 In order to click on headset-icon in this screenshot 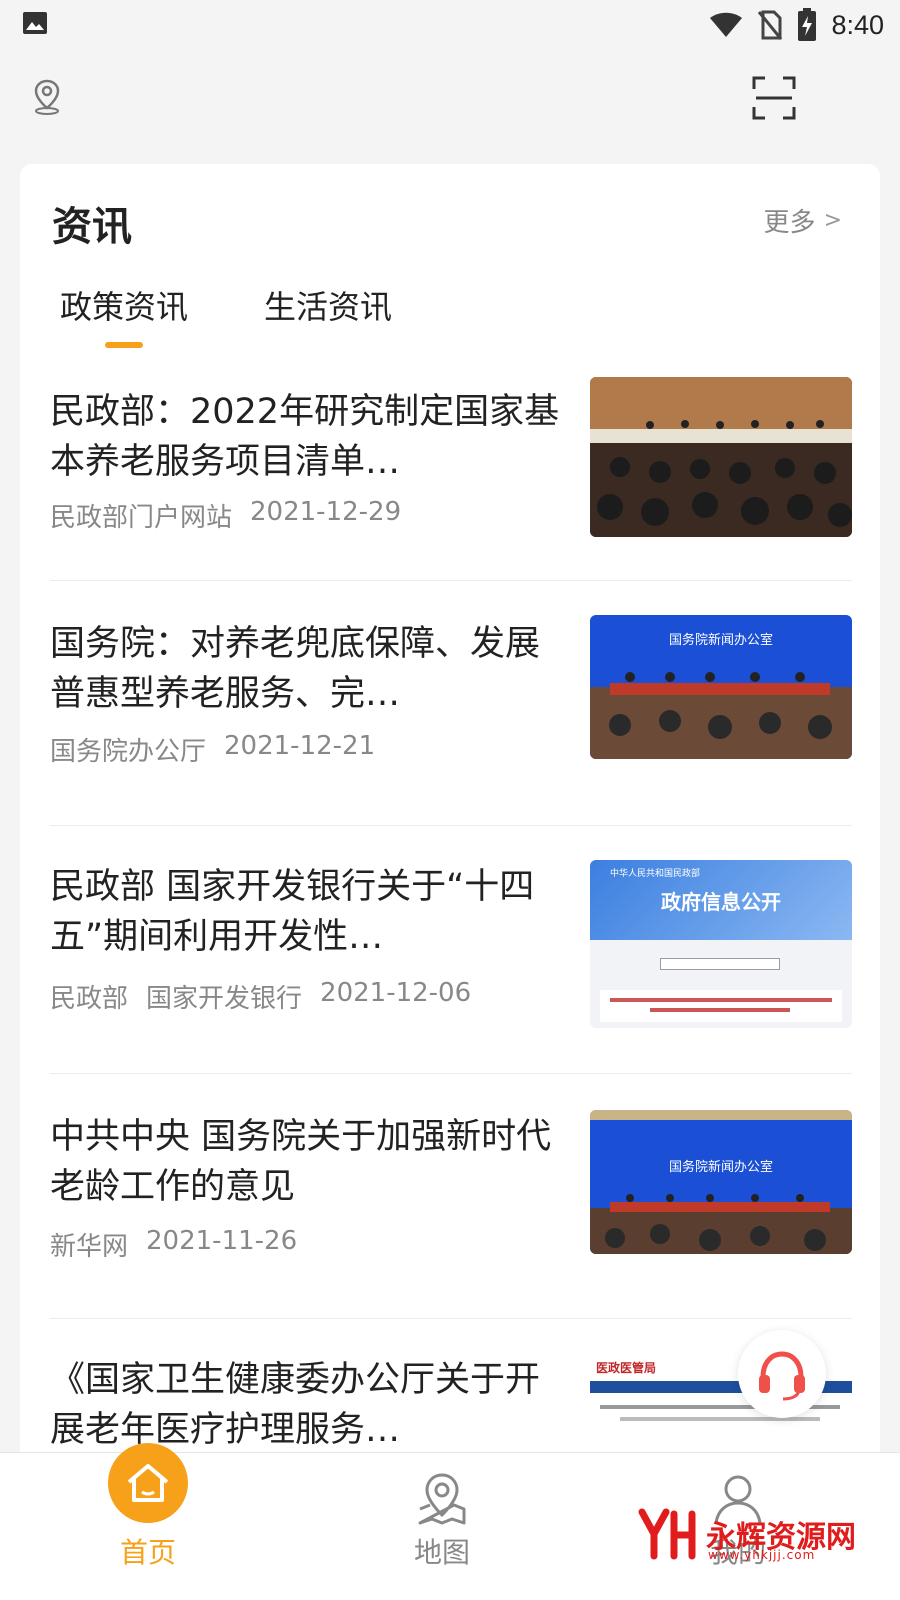, I will do `click(782, 1376)`.